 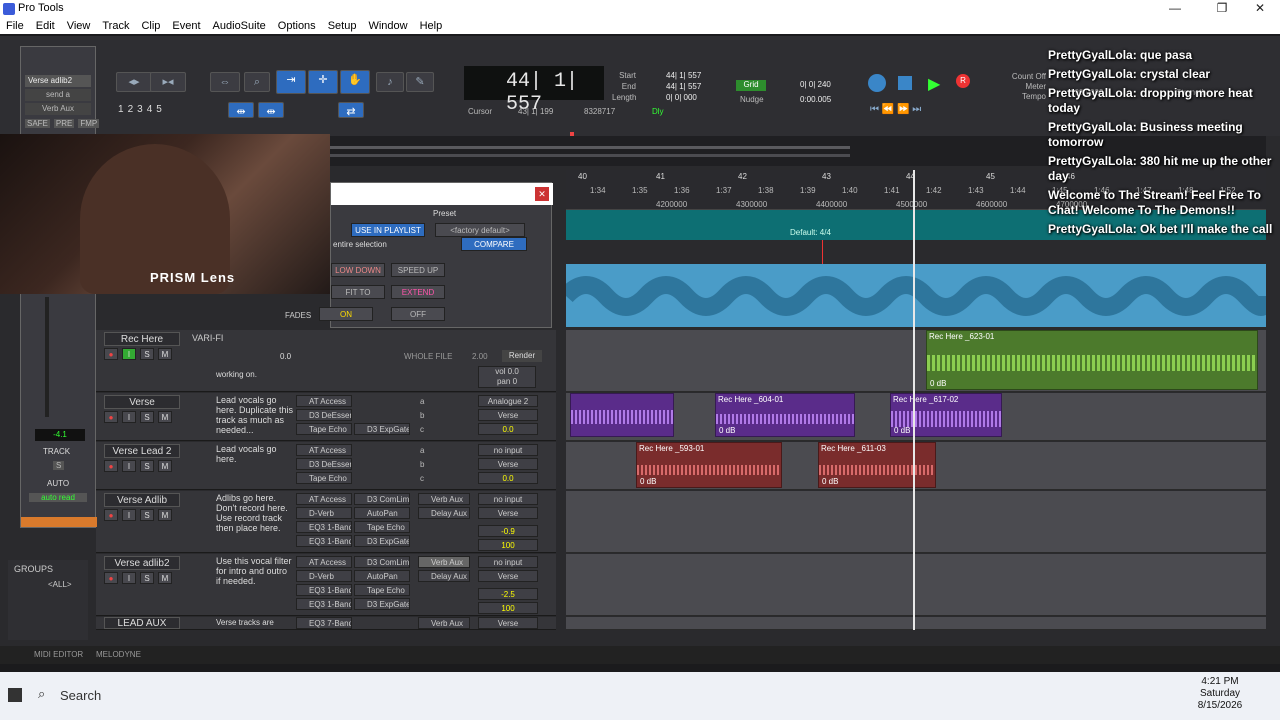 What do you see at coordinates (877, 465) in the screenshot?
I see `clip-rec-here-611: Rec Here _611-03 0 dB` at bounding box center [877, 465].